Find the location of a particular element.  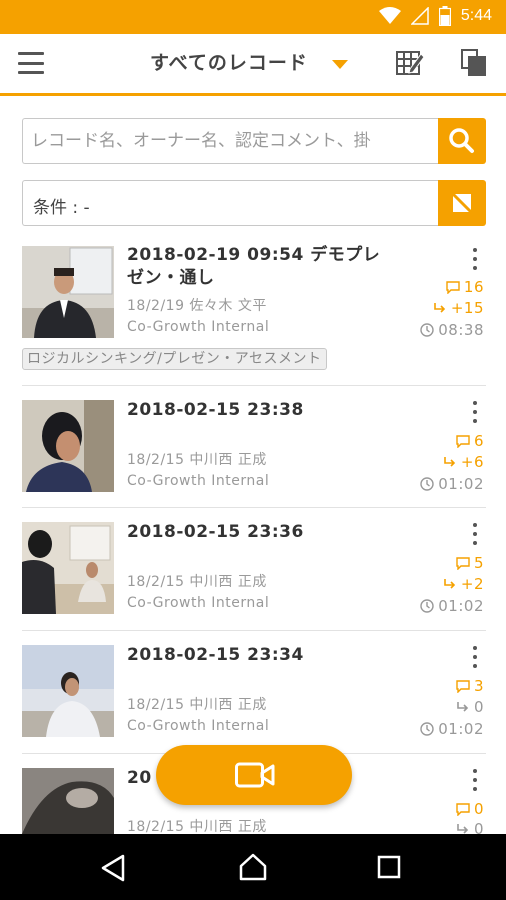

record-tag: ロジカルシンキング/プレゼン・アセスメント is located at coordinates (174, 359).